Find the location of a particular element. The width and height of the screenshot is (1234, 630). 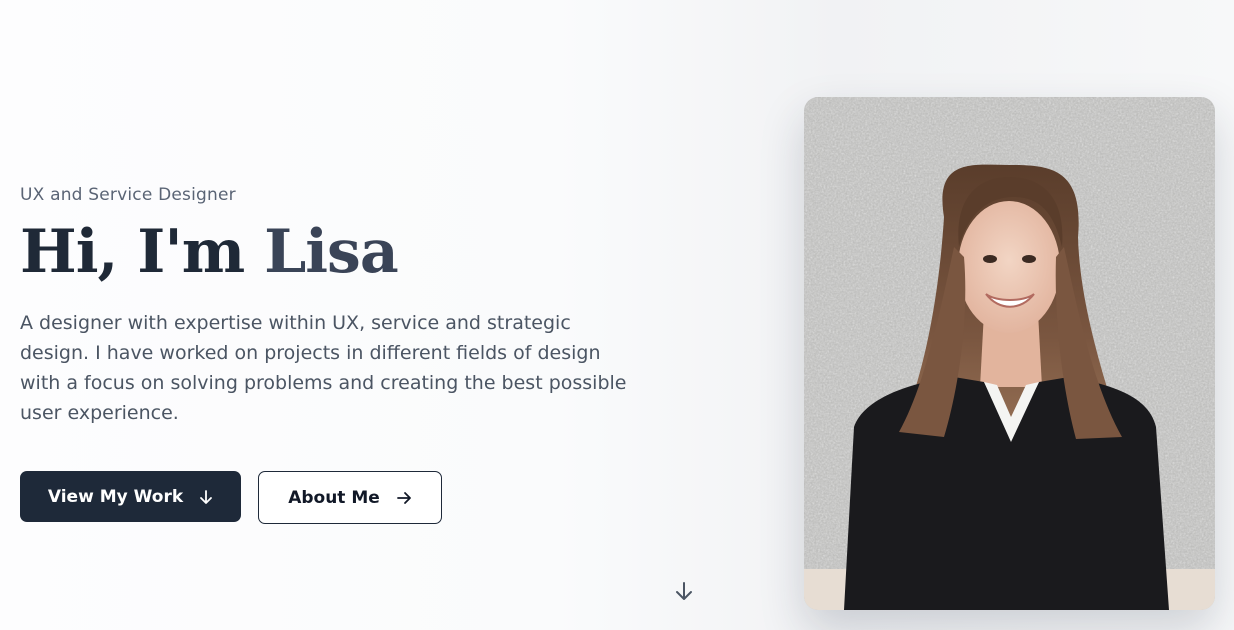

view-my-work-button: View My Work is located at coordinates (130, 496).